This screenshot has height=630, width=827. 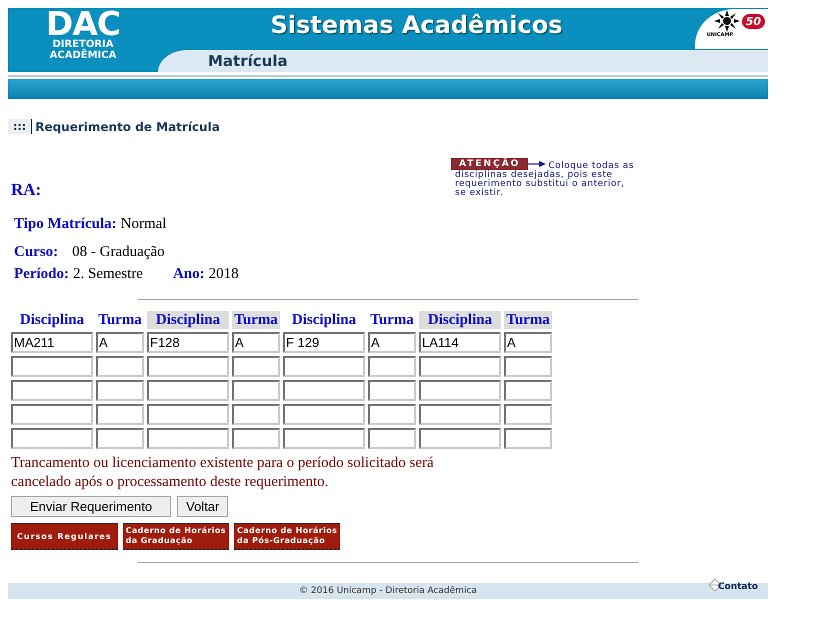 I want to click on form-button: Enviar Requerimento, so click(x=91, y=506).